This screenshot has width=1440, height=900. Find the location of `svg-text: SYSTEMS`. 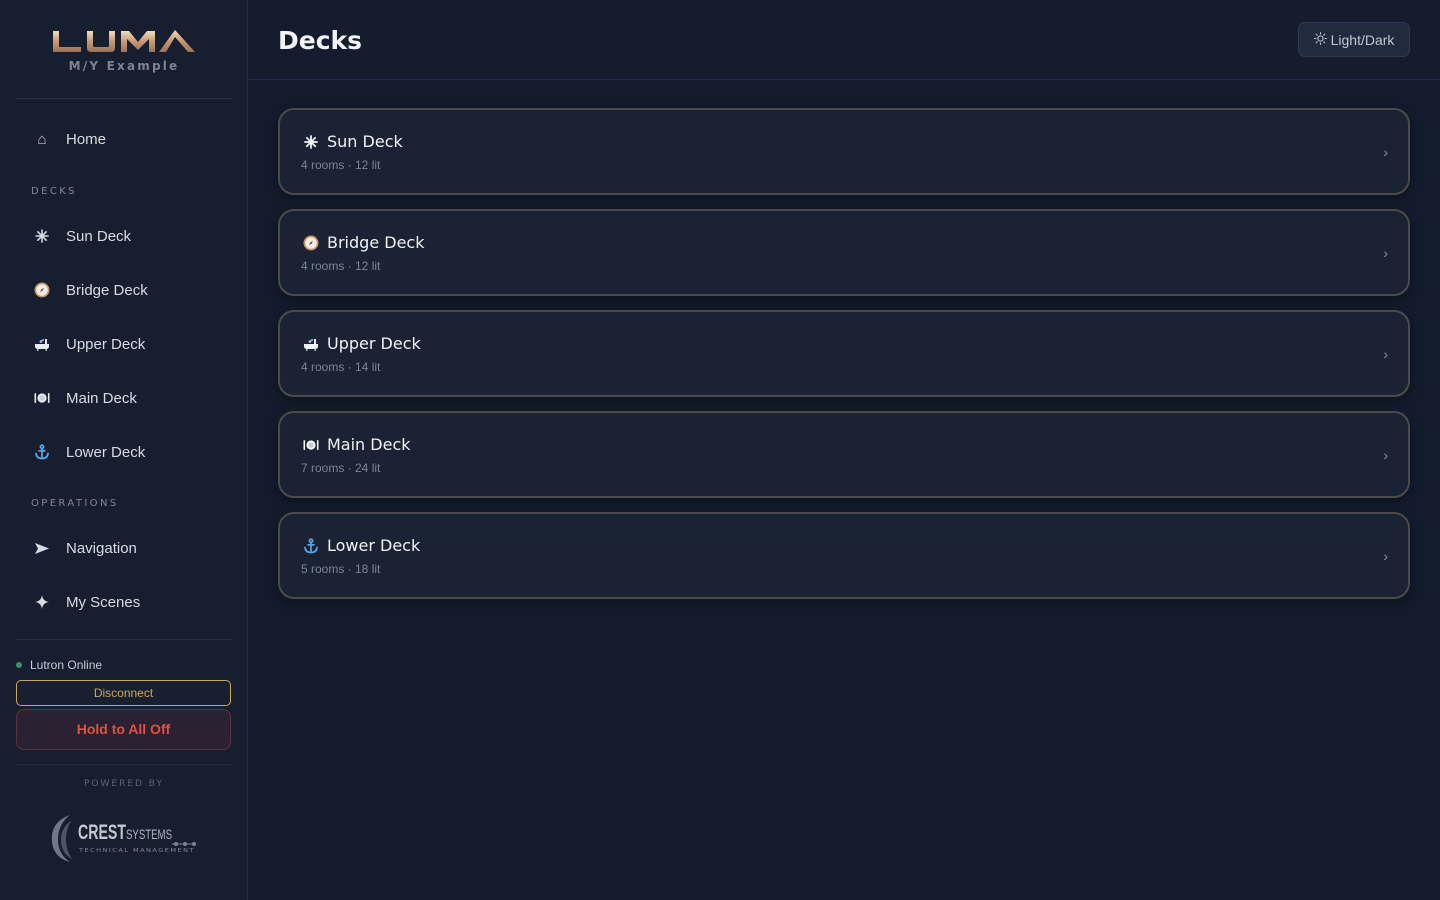

svg-text: SYSTEMS is located at coordinates (149, 834).